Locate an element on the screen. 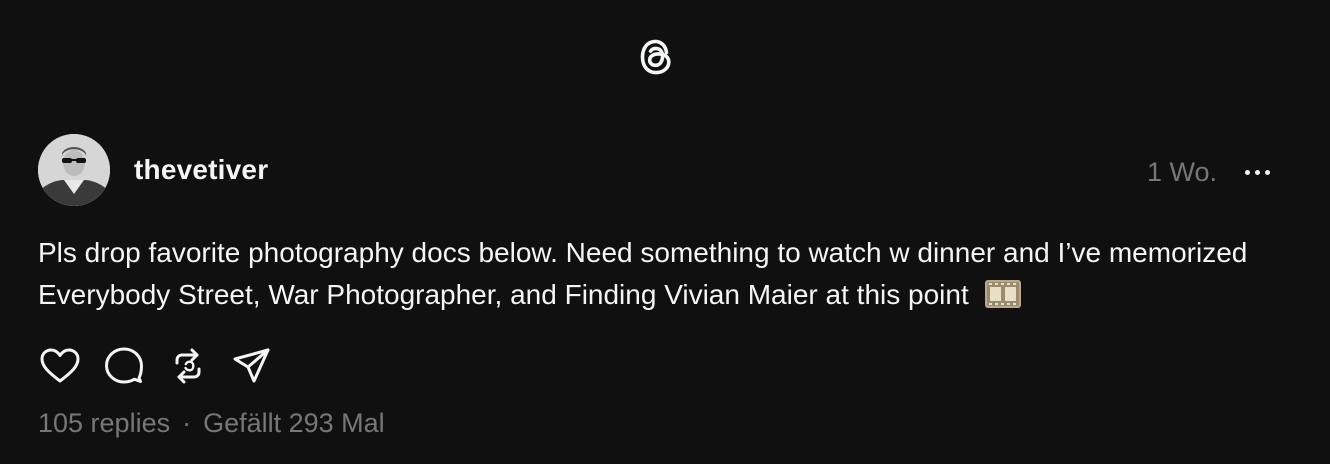 The image size is (1330, 464). post-timestamp: 1 Wo. is located at coordinates (1182, 172).